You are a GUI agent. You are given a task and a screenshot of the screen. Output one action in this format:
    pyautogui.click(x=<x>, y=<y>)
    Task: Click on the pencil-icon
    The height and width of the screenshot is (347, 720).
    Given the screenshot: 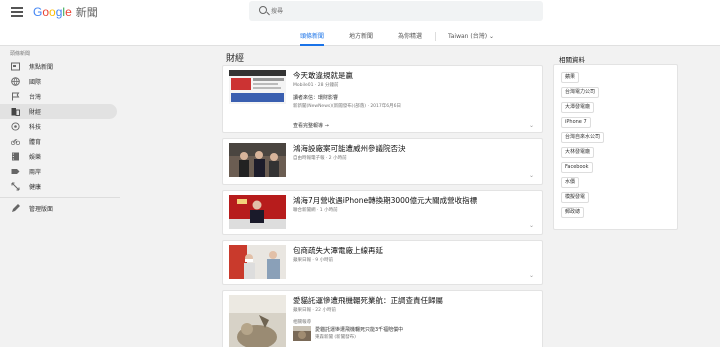 What is the action you would take?
    pyautogui.click(x=15, y=208)
    